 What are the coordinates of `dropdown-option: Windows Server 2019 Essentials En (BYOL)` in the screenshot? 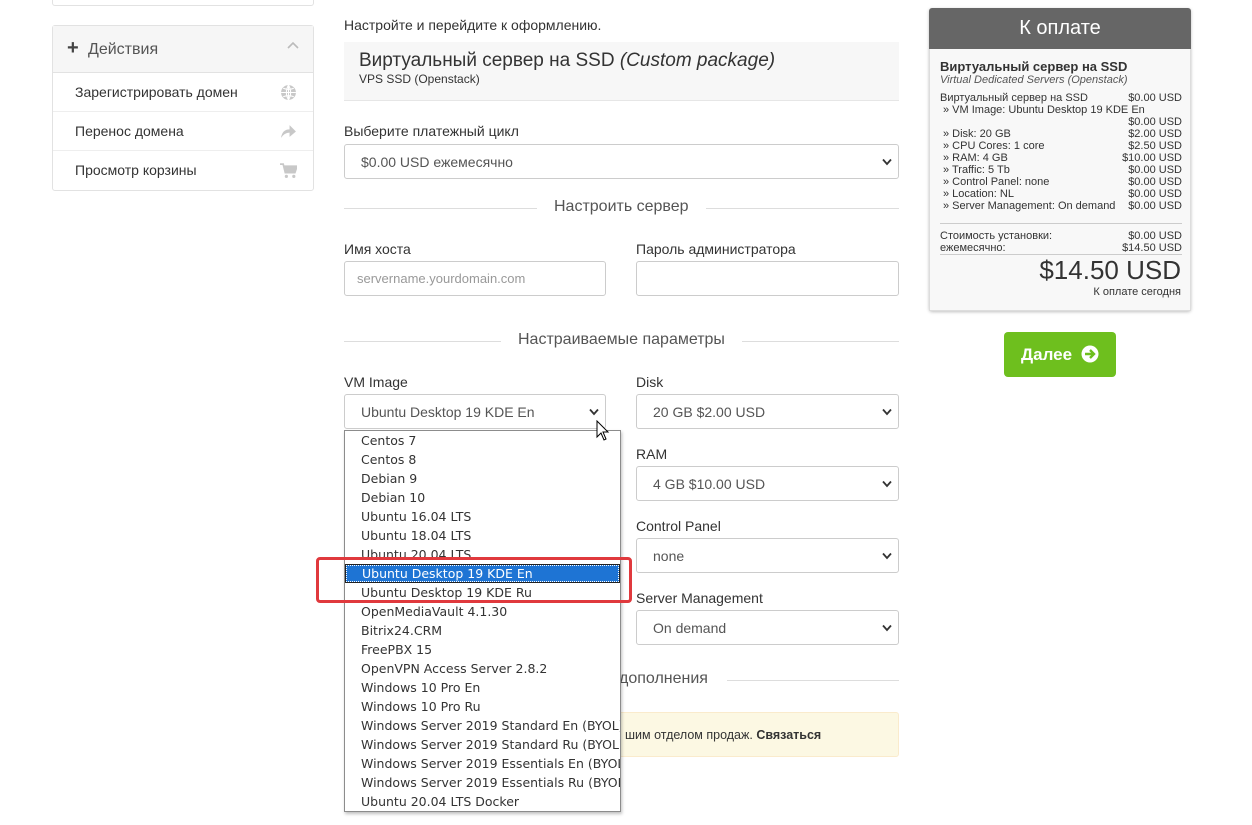 It's located at (482, 763).